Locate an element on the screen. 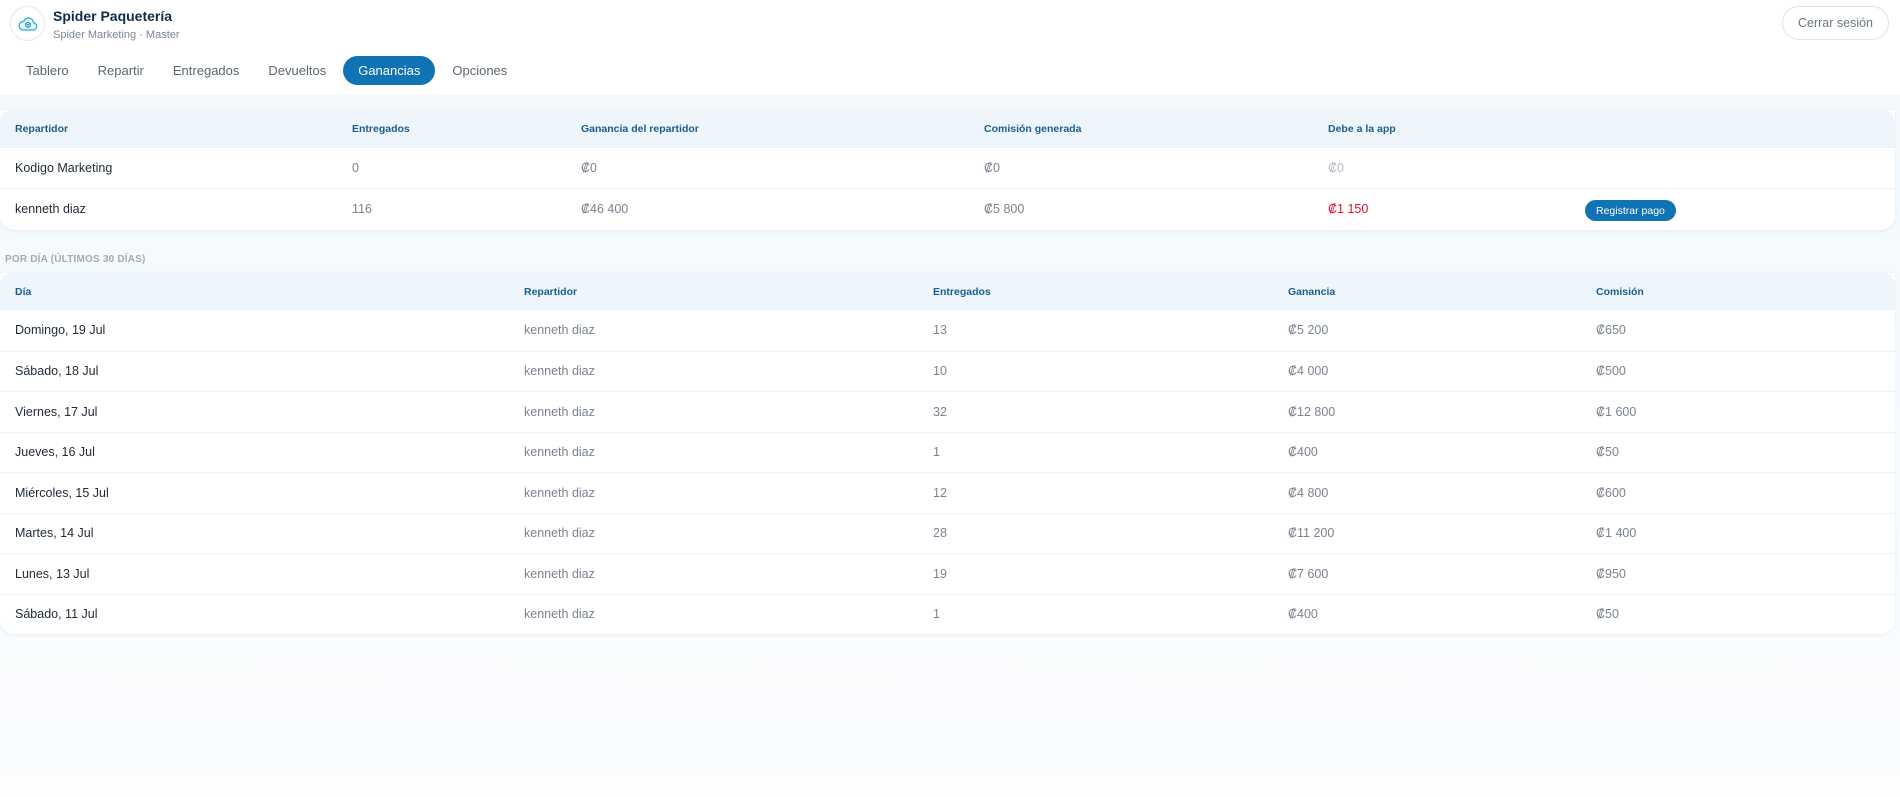 Image resolution: width=1900 pixels, height=797 pixels. app-title: Spider Paquetería is located at coordinates (113, 16).